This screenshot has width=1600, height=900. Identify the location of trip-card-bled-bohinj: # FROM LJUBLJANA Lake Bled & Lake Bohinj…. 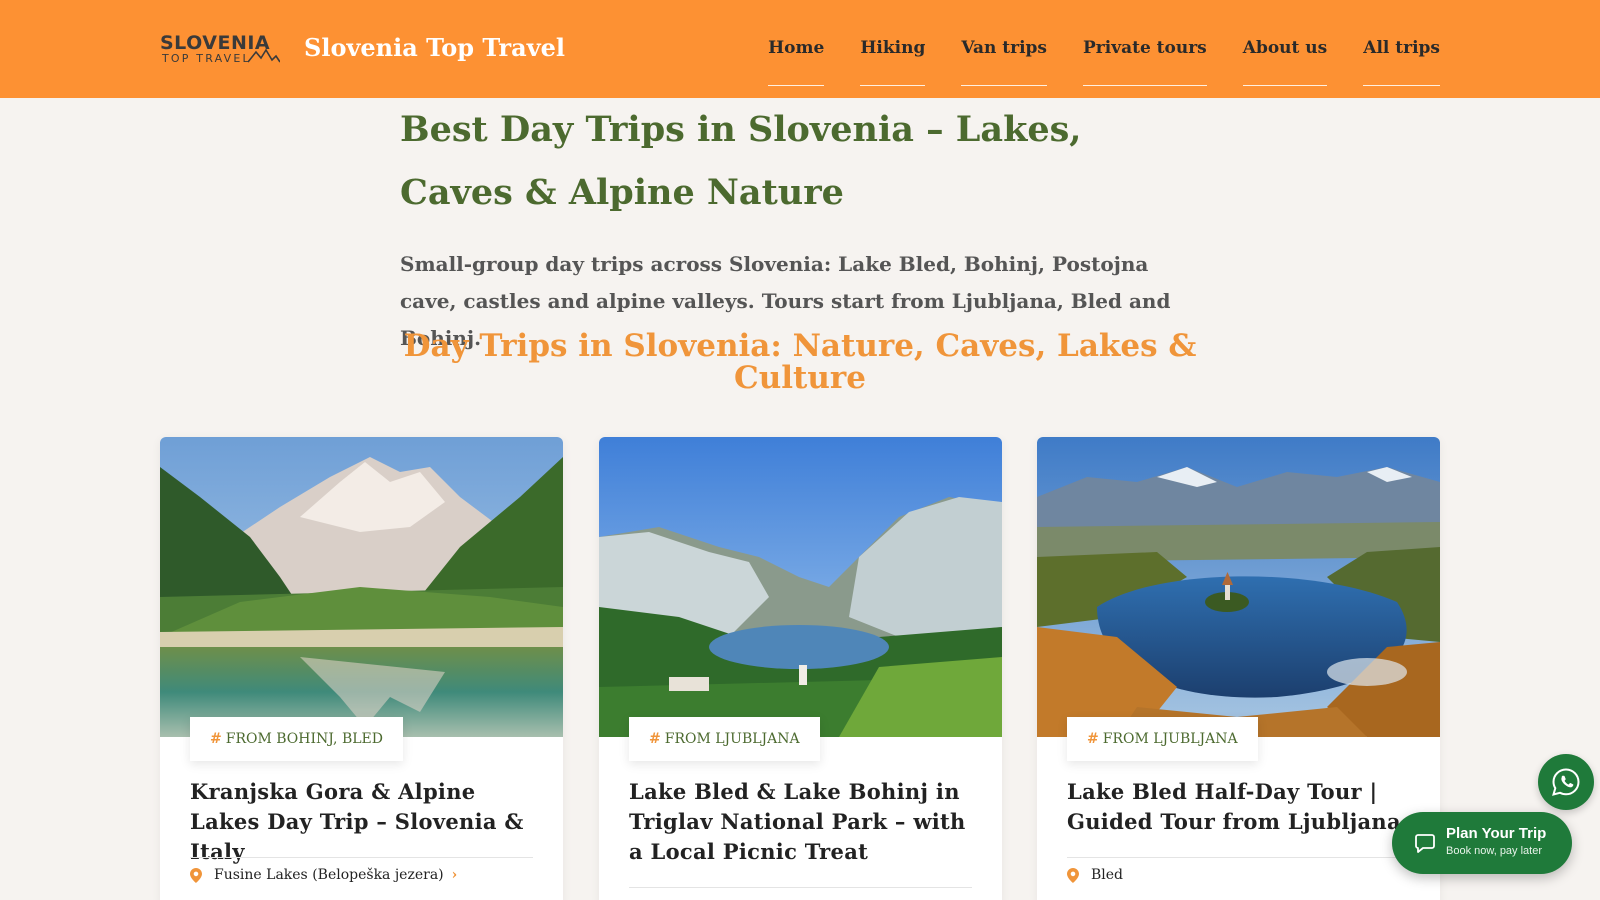
(800, 668).